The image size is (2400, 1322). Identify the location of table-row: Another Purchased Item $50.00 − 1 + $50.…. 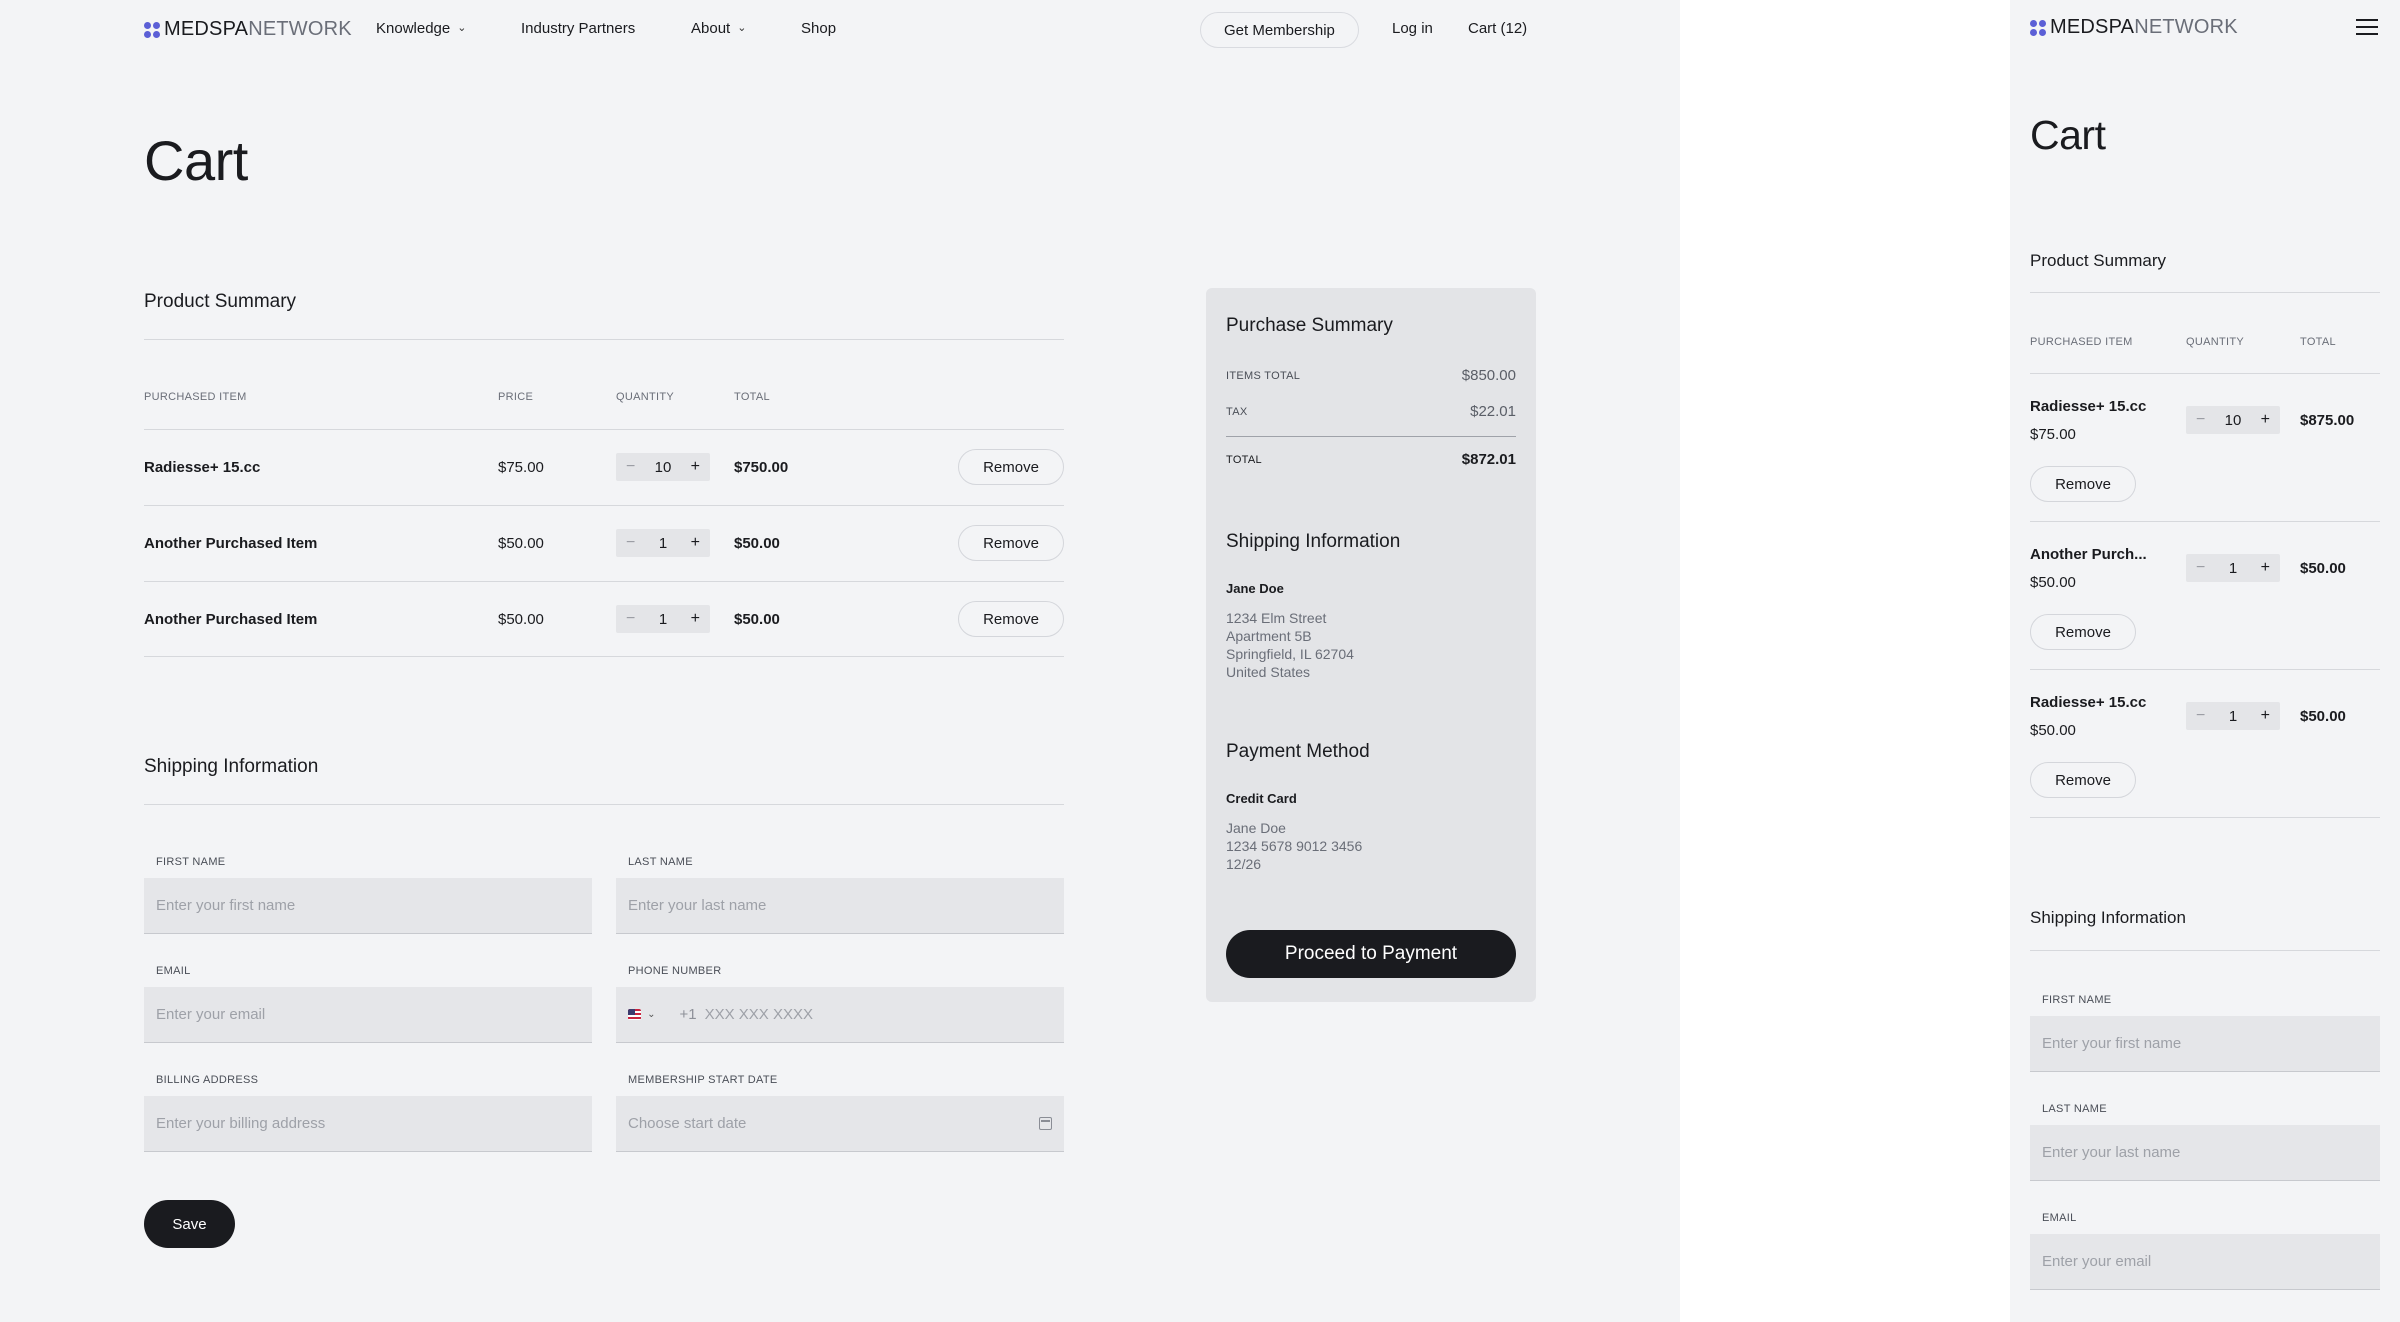
(604, 619).